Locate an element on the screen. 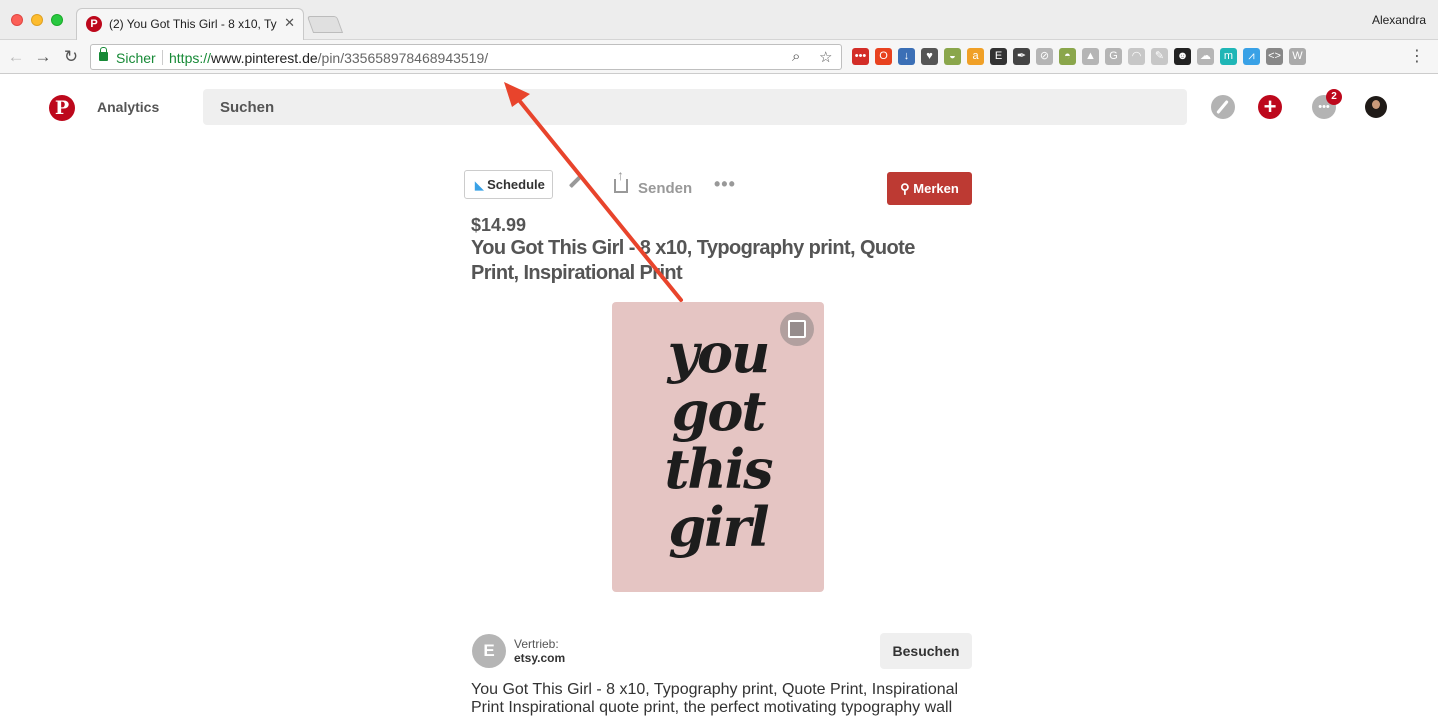 The height and width of the screenshot is (717, 1438). maximize-window-button is located at coordinates (57, 20).